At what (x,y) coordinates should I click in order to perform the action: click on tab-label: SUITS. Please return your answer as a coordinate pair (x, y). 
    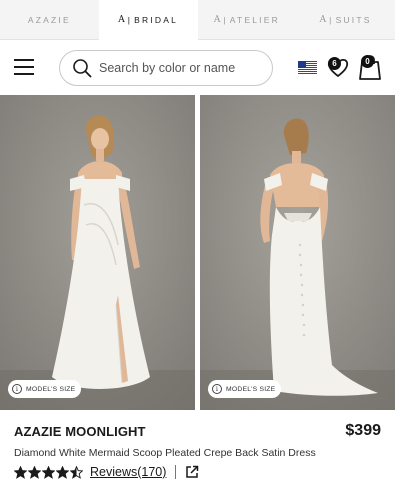
    Looking at the image, I should click on (353, 19).